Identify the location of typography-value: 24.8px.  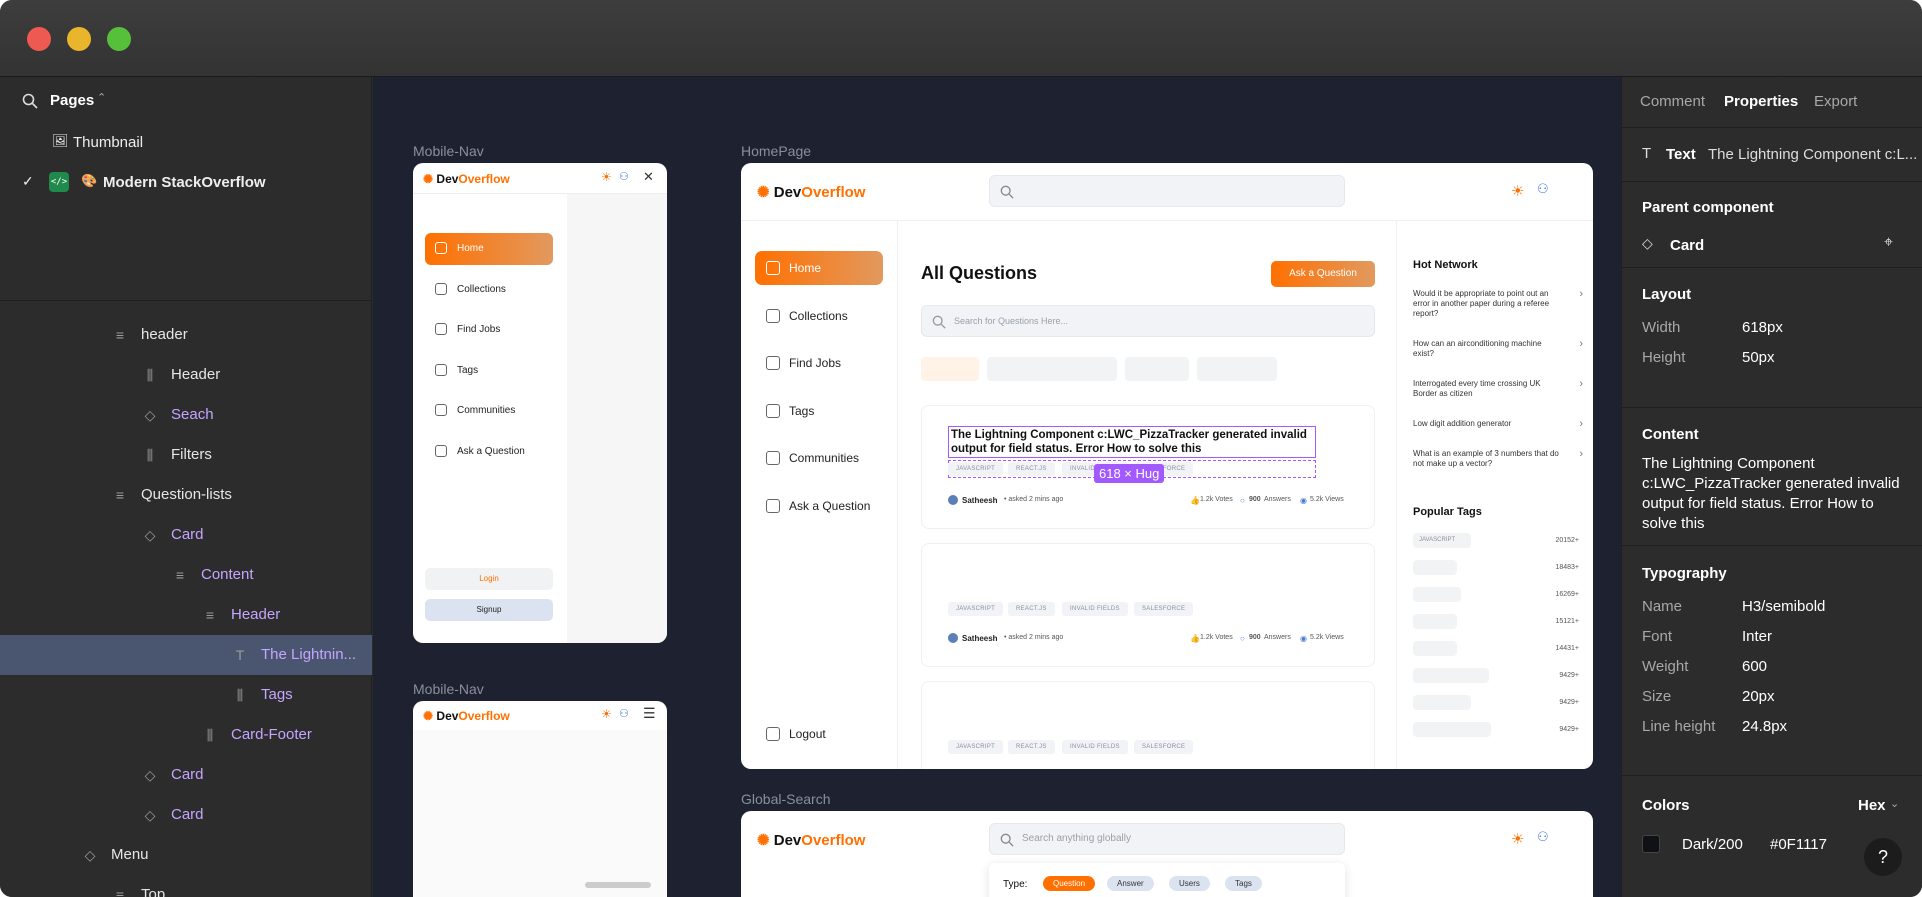
(1764, 726).